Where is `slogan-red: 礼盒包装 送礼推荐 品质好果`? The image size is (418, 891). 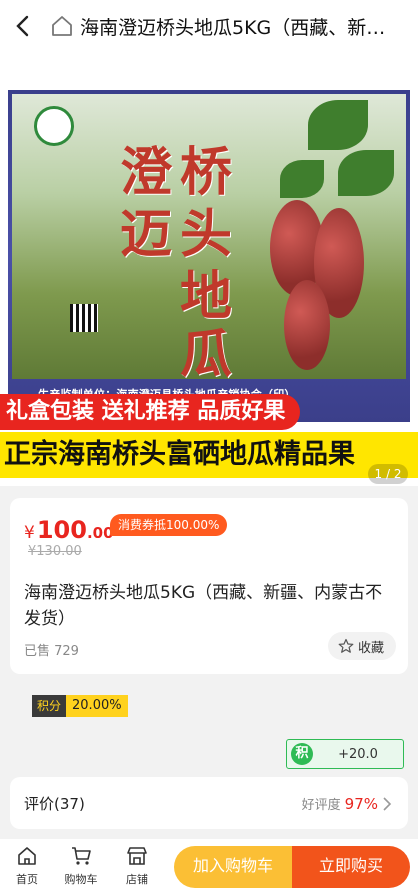 slogan-red: 礼盒包装 送礼推荐 品质好果 is located at coordinates (150, 412).